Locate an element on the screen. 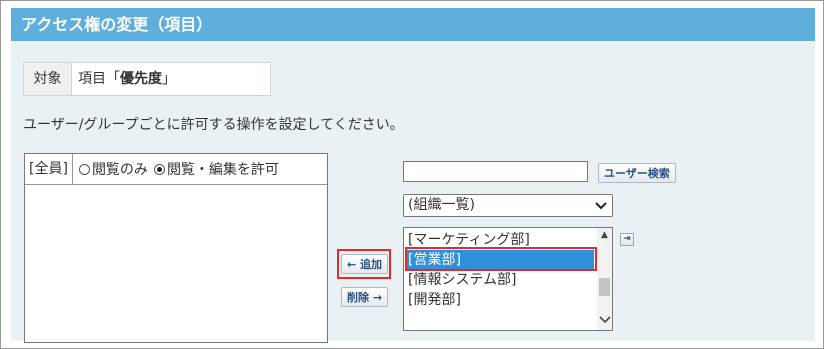  org-select: (組織一覧) is located at coordinates (508, 205).